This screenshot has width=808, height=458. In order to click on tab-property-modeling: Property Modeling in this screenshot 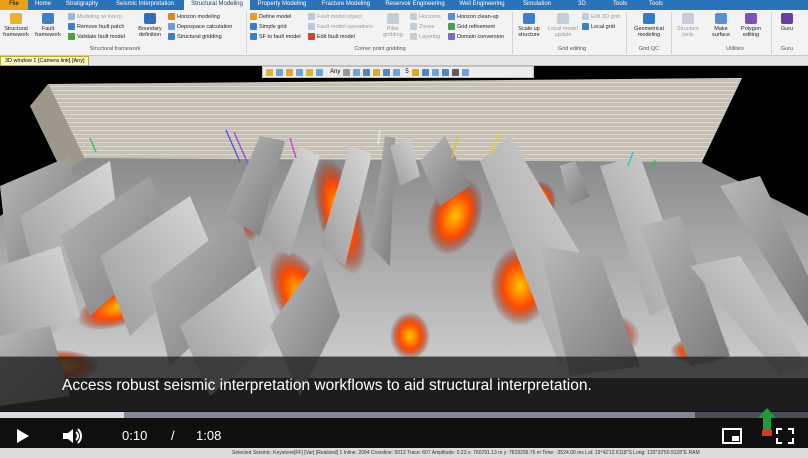, I will do `click(282, 5)`.